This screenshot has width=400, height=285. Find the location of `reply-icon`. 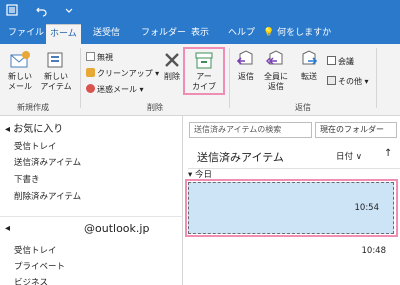

reply-icon is located at coordinates (244, 57).